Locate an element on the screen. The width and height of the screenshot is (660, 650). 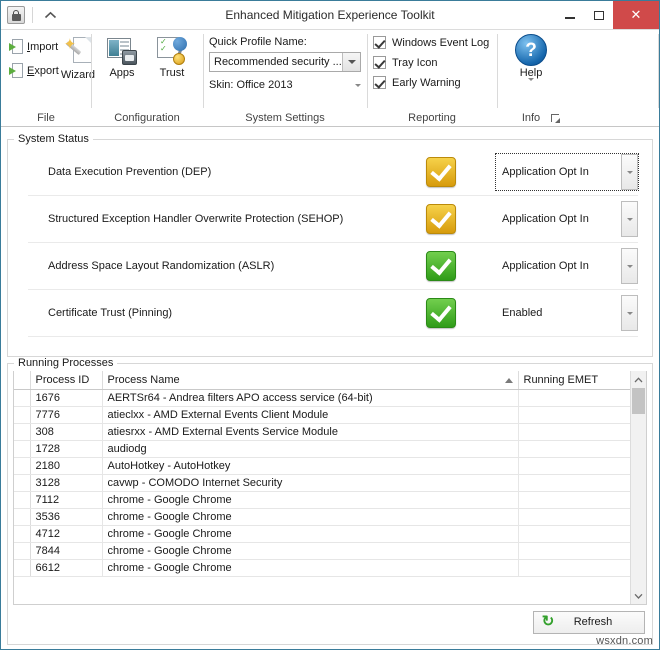
running-processes-legend: Running Processes is located at coordinates (66, 363).